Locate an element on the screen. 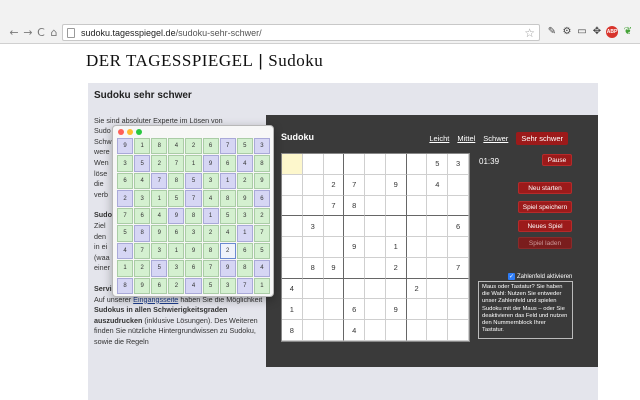 Image resolution: width=640 pixels, height=400 pixels. sudoku-cell: 4 is located at coordinates (355, 330).